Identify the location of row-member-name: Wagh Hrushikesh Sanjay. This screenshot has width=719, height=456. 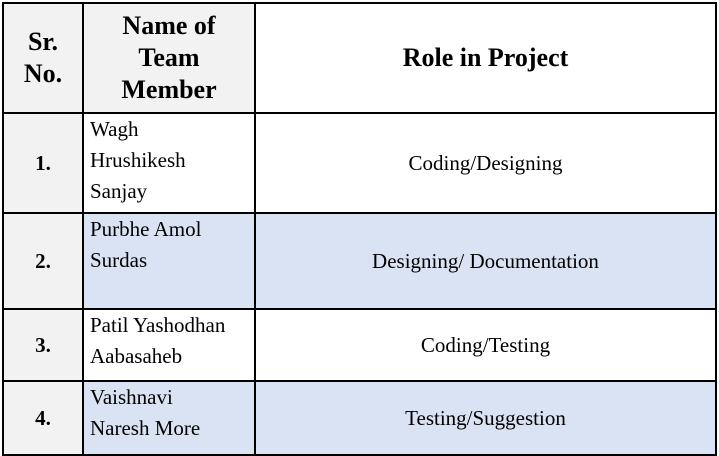
(169, 163).